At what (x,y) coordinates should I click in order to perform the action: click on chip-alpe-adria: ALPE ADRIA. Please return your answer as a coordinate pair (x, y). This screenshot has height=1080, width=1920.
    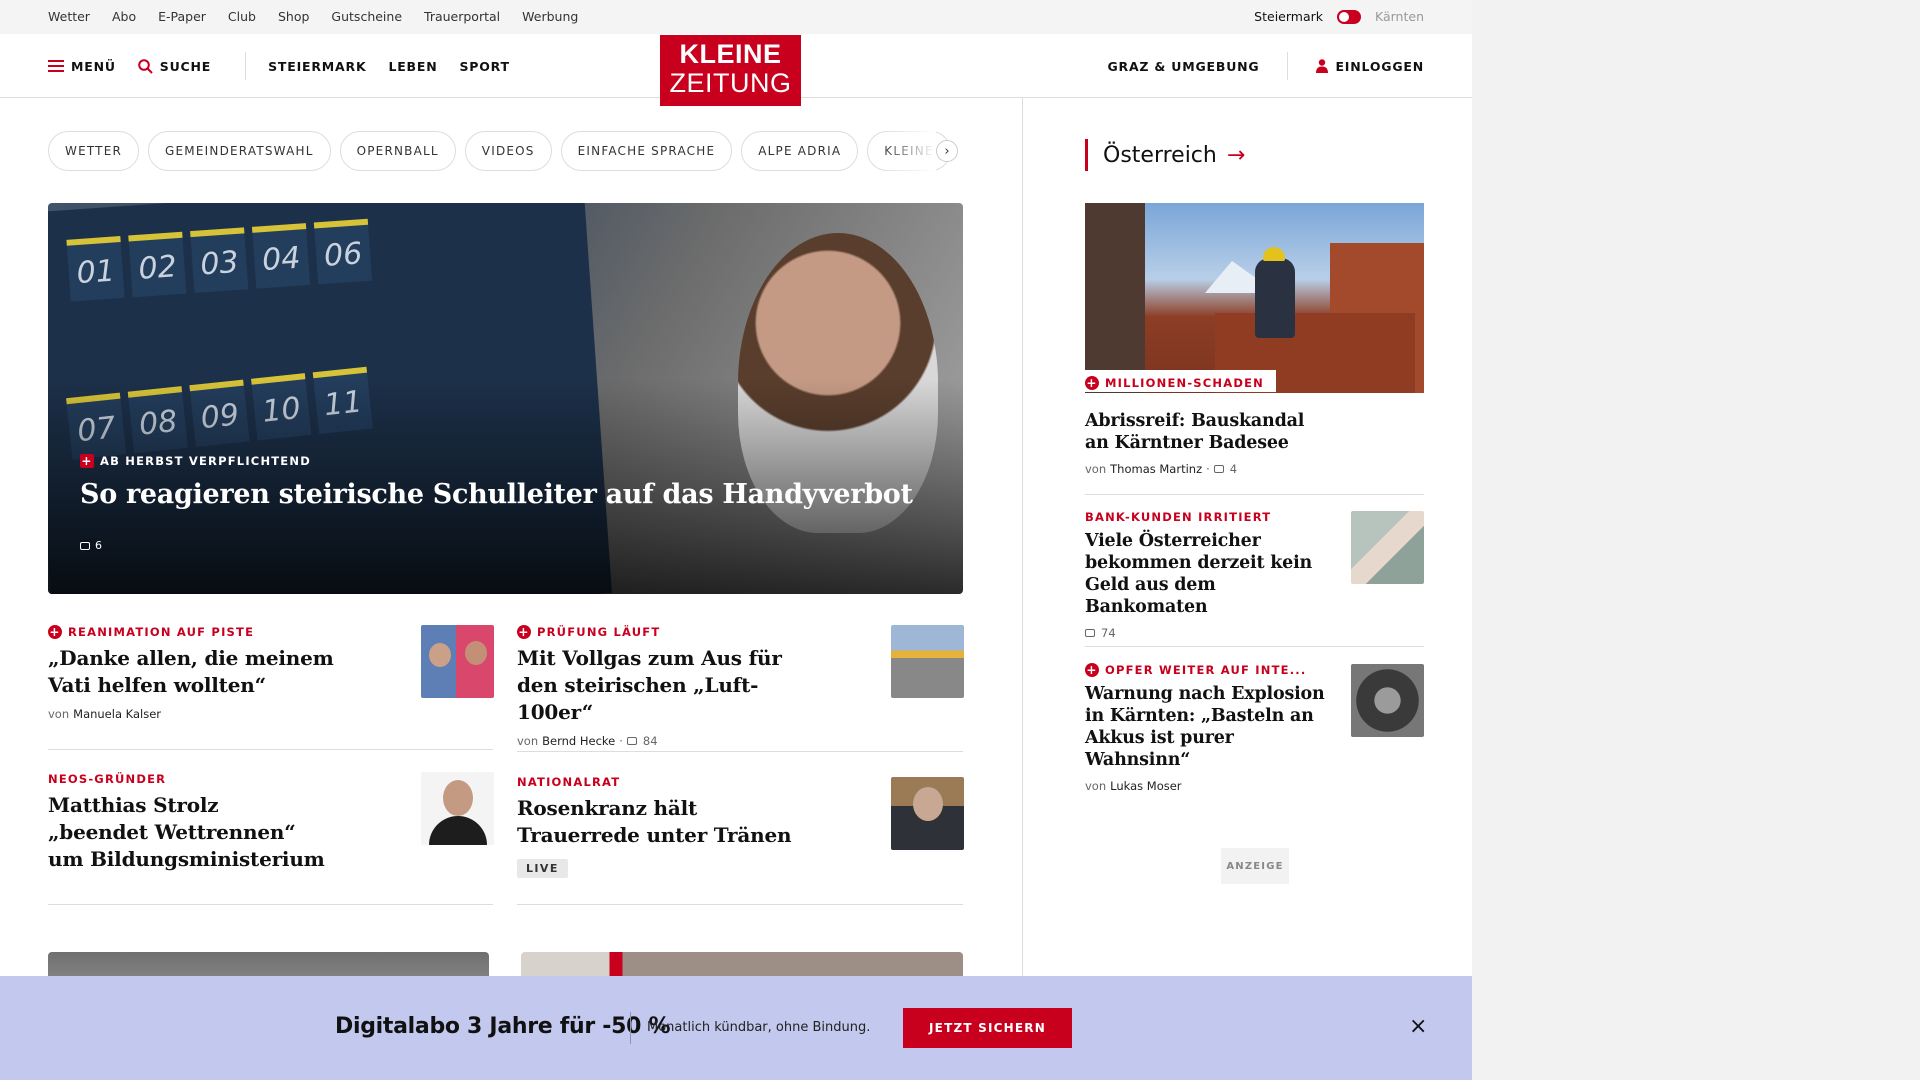
    Looking at the image, I should click on (800, 151).